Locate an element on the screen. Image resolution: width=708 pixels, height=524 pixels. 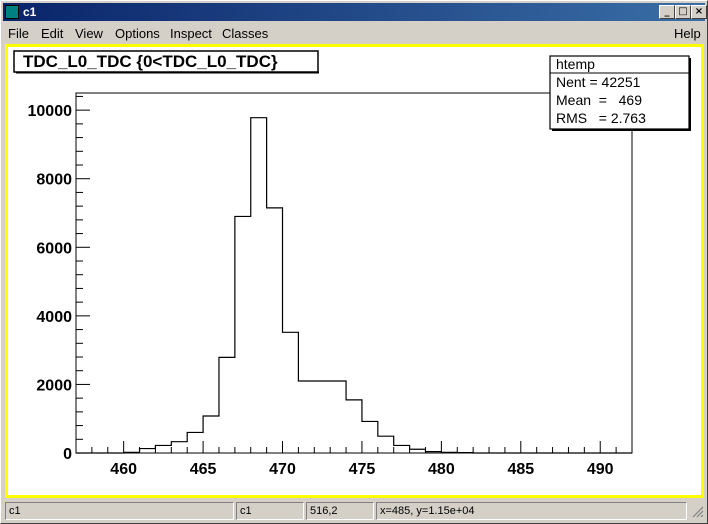
x-axis: 460 465 470 475 480 485 490 is located at coordinates (354, 459).